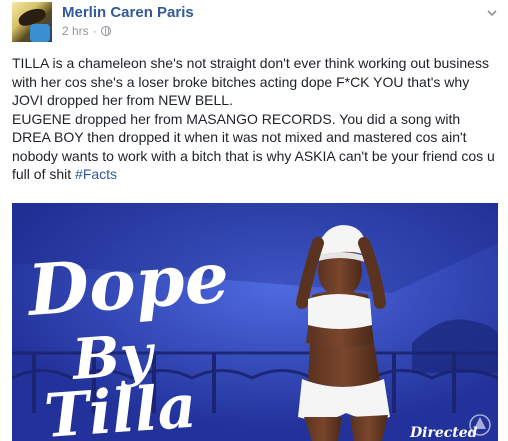  Describe the element at coordinates (105, 31) in the screenshot. I see `globe-icon` at that location.